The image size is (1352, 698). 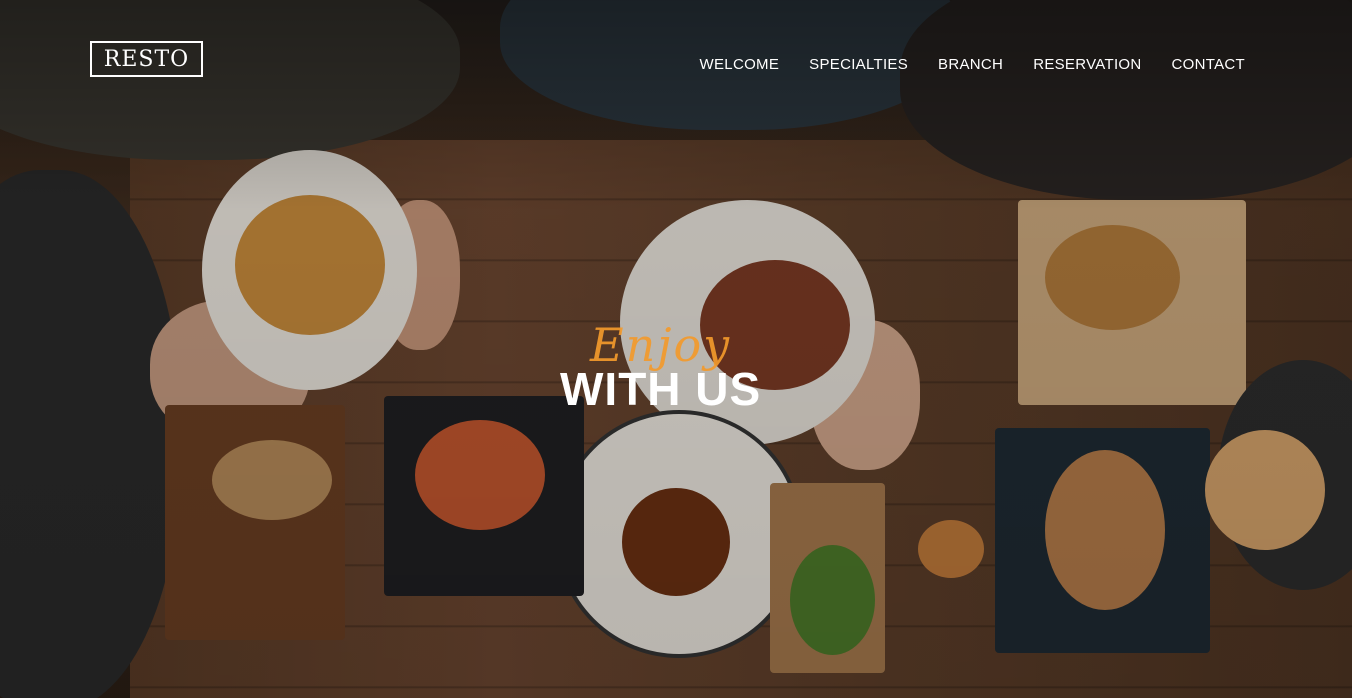 I want to click on nav-welcome: WELCOME, so click(x=740, y=64).